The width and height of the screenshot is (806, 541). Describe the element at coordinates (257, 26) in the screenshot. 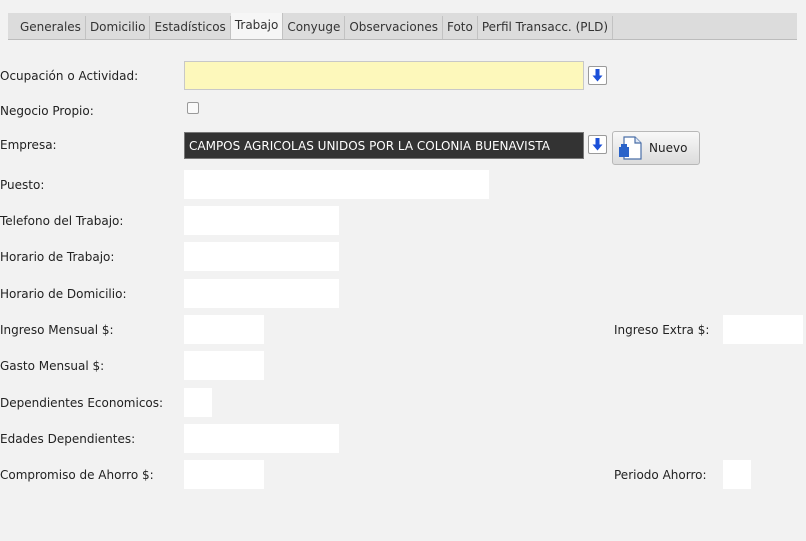

I see `tab-trabajo: Trabajo` at that location.